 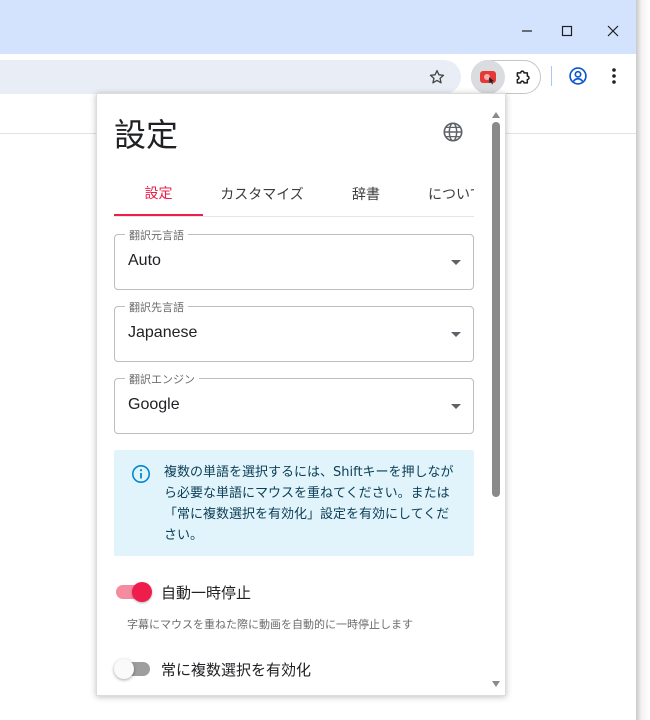 What do you see at coordinates (294, 330) in the screenshot?
I see `target-language-select: 翻訳先言語 Japanese` at bounding box center [294, 330].